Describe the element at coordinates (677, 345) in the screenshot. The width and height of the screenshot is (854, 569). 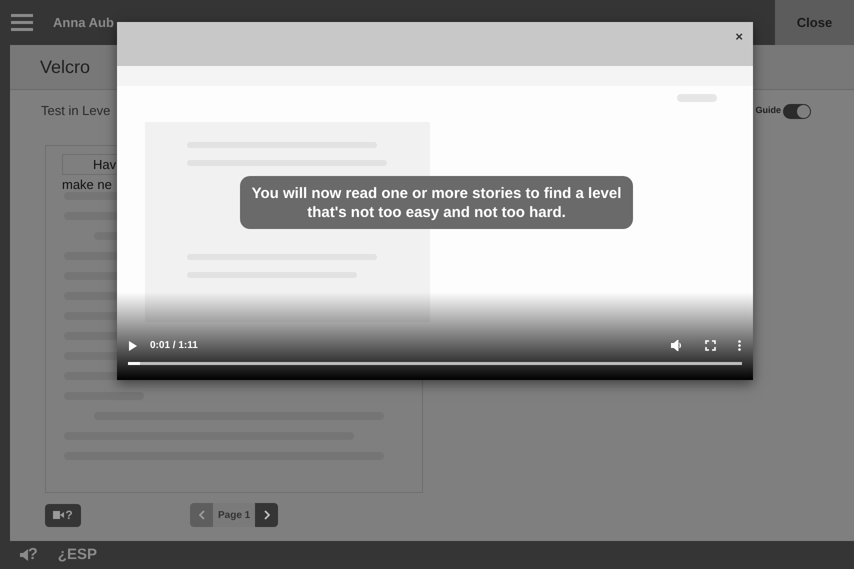
I see `volume-icon` at that location.